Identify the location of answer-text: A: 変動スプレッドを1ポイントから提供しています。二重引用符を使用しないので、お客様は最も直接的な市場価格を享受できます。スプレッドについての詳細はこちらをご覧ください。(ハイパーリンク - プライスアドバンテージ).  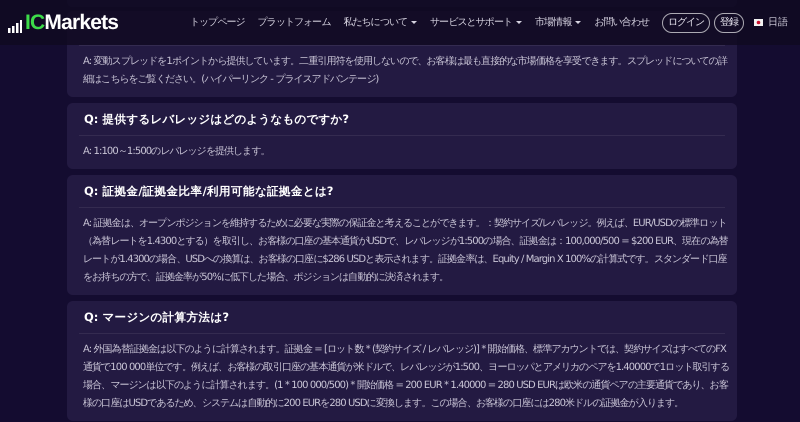
(405, 70).